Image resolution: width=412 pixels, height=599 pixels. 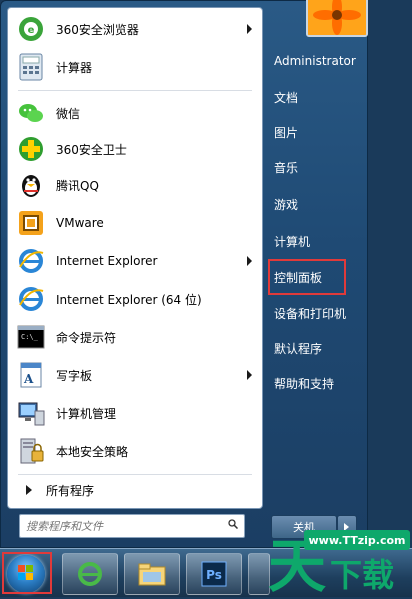 I want to click on program-label: VMware, so click(x=80, y=223).